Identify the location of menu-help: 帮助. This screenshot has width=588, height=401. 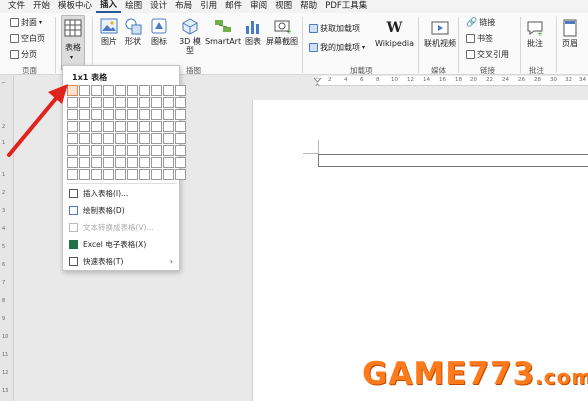
(308, 6).